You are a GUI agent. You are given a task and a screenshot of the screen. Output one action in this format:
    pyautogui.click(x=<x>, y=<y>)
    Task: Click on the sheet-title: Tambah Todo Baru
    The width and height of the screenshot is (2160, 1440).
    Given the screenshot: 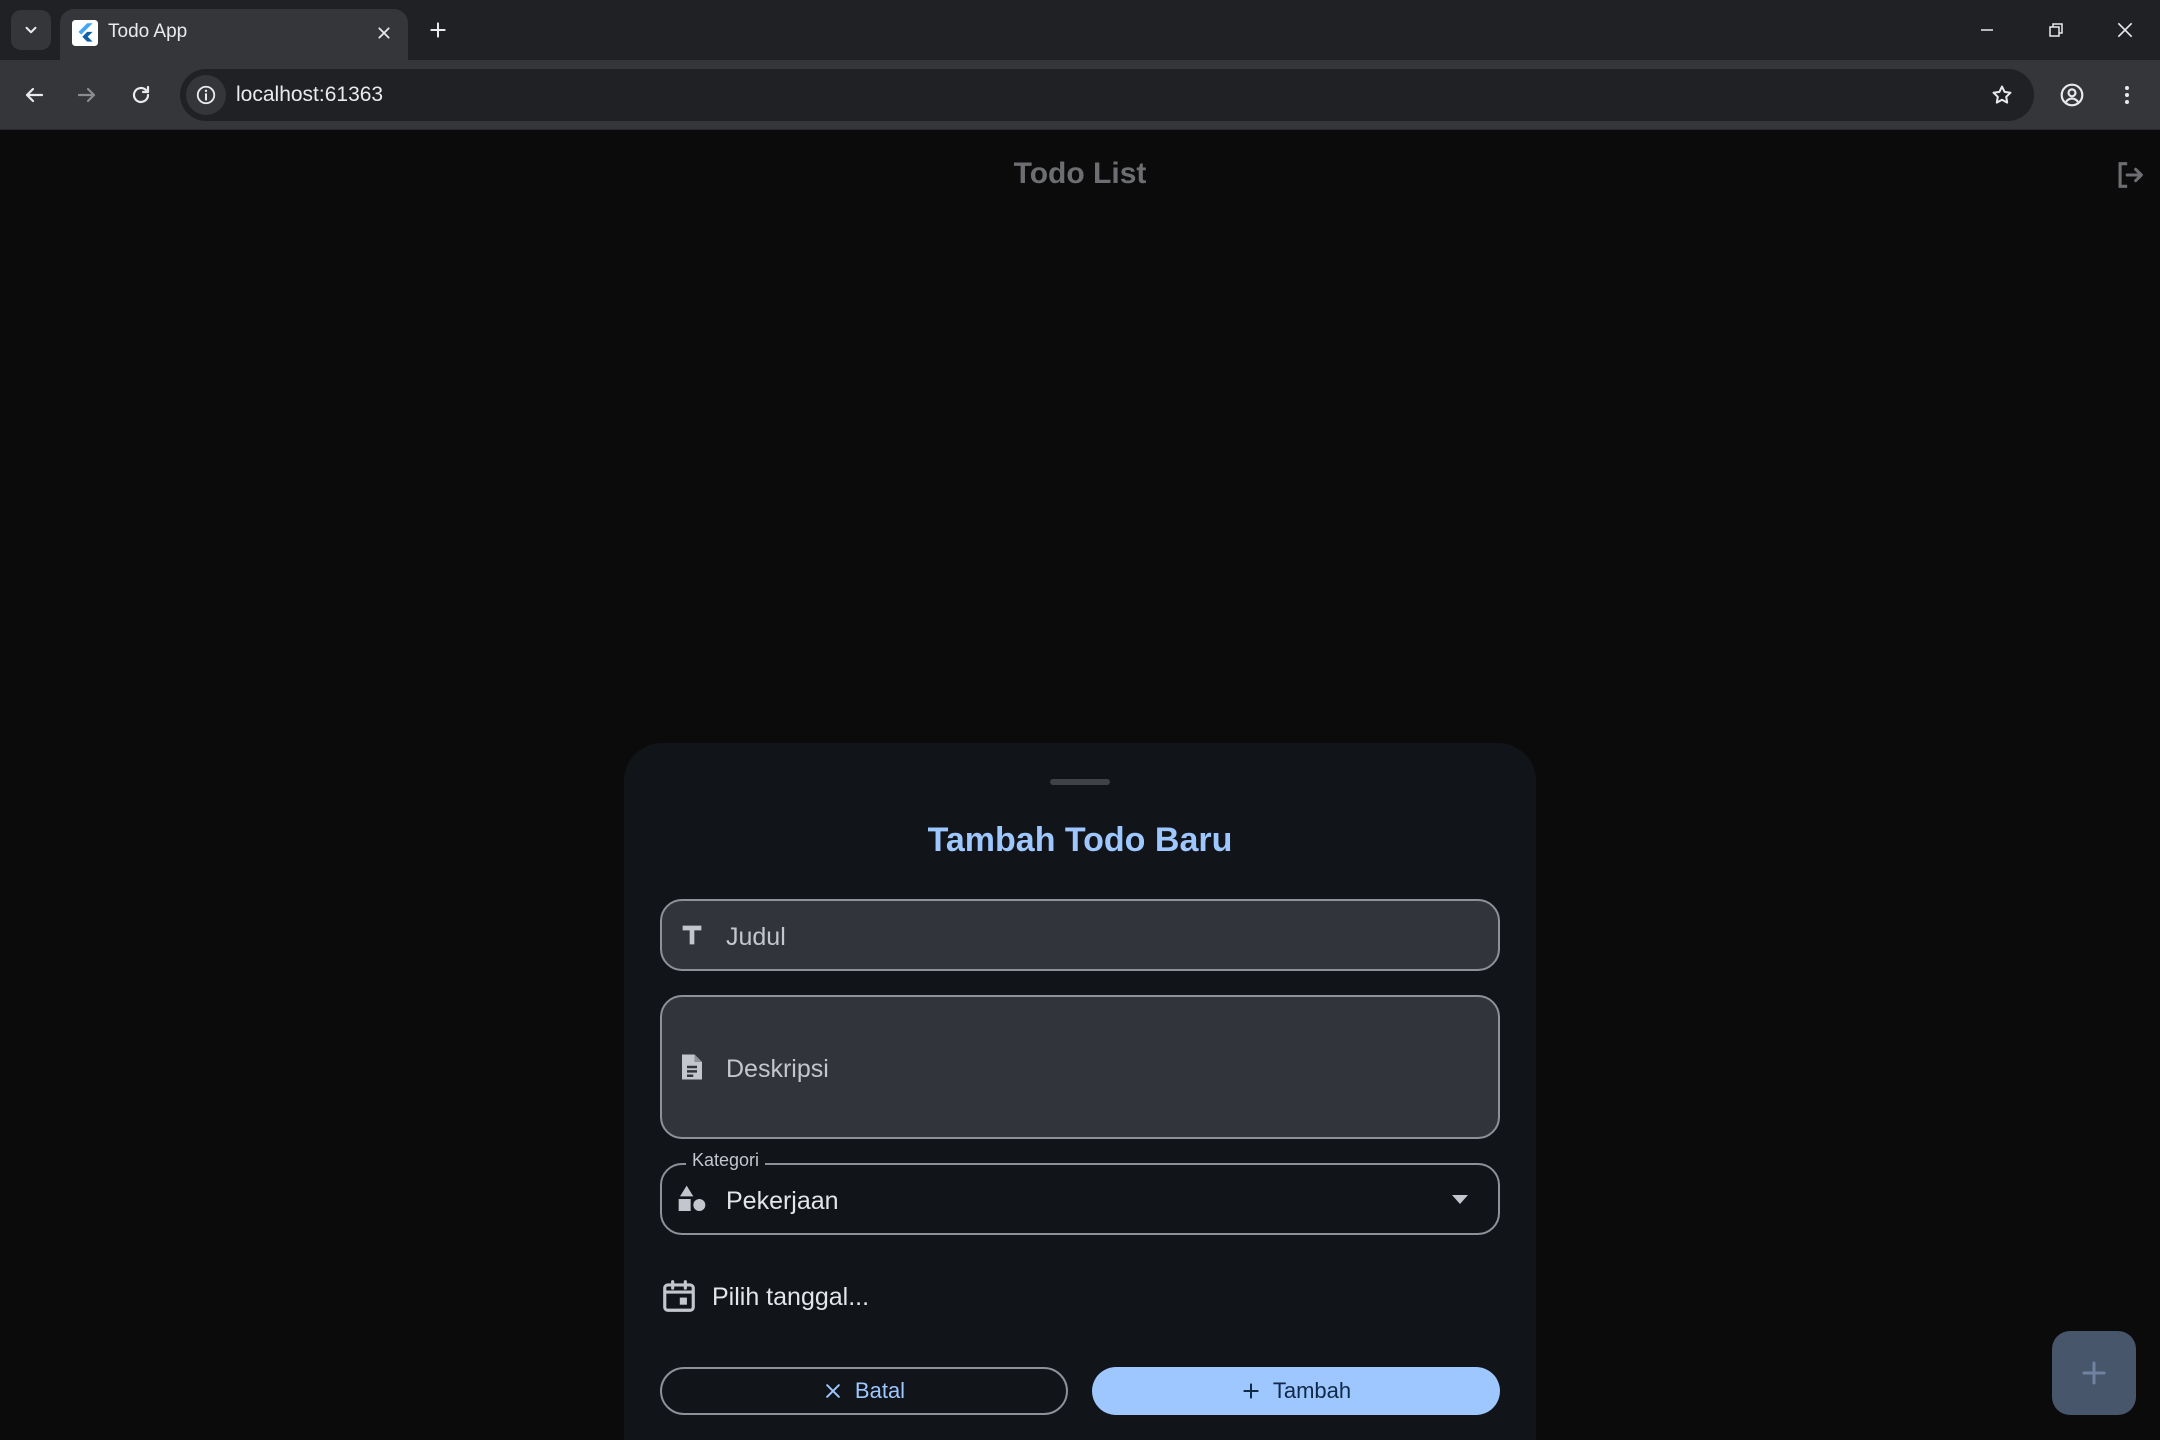 What is the action you would take?
    pyautogui.click(x=1080, y=840)
    